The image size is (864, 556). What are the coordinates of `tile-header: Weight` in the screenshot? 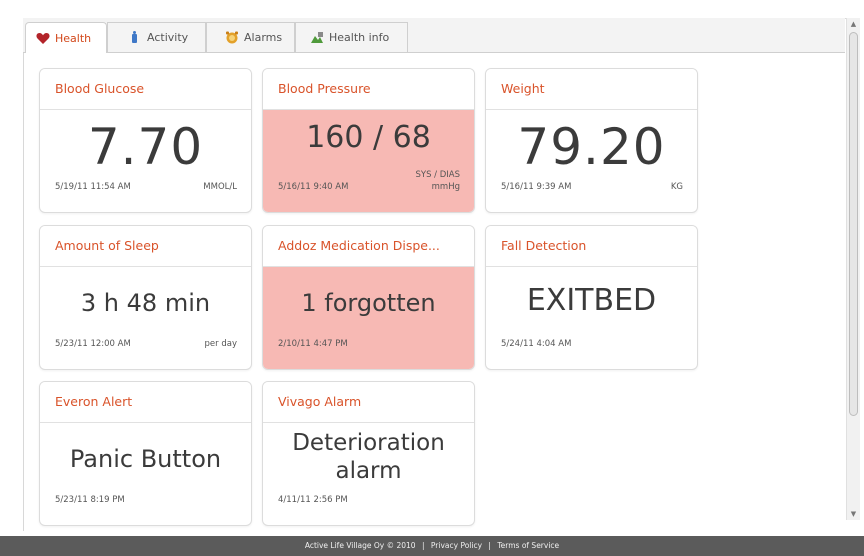 It's located at (591, 89).